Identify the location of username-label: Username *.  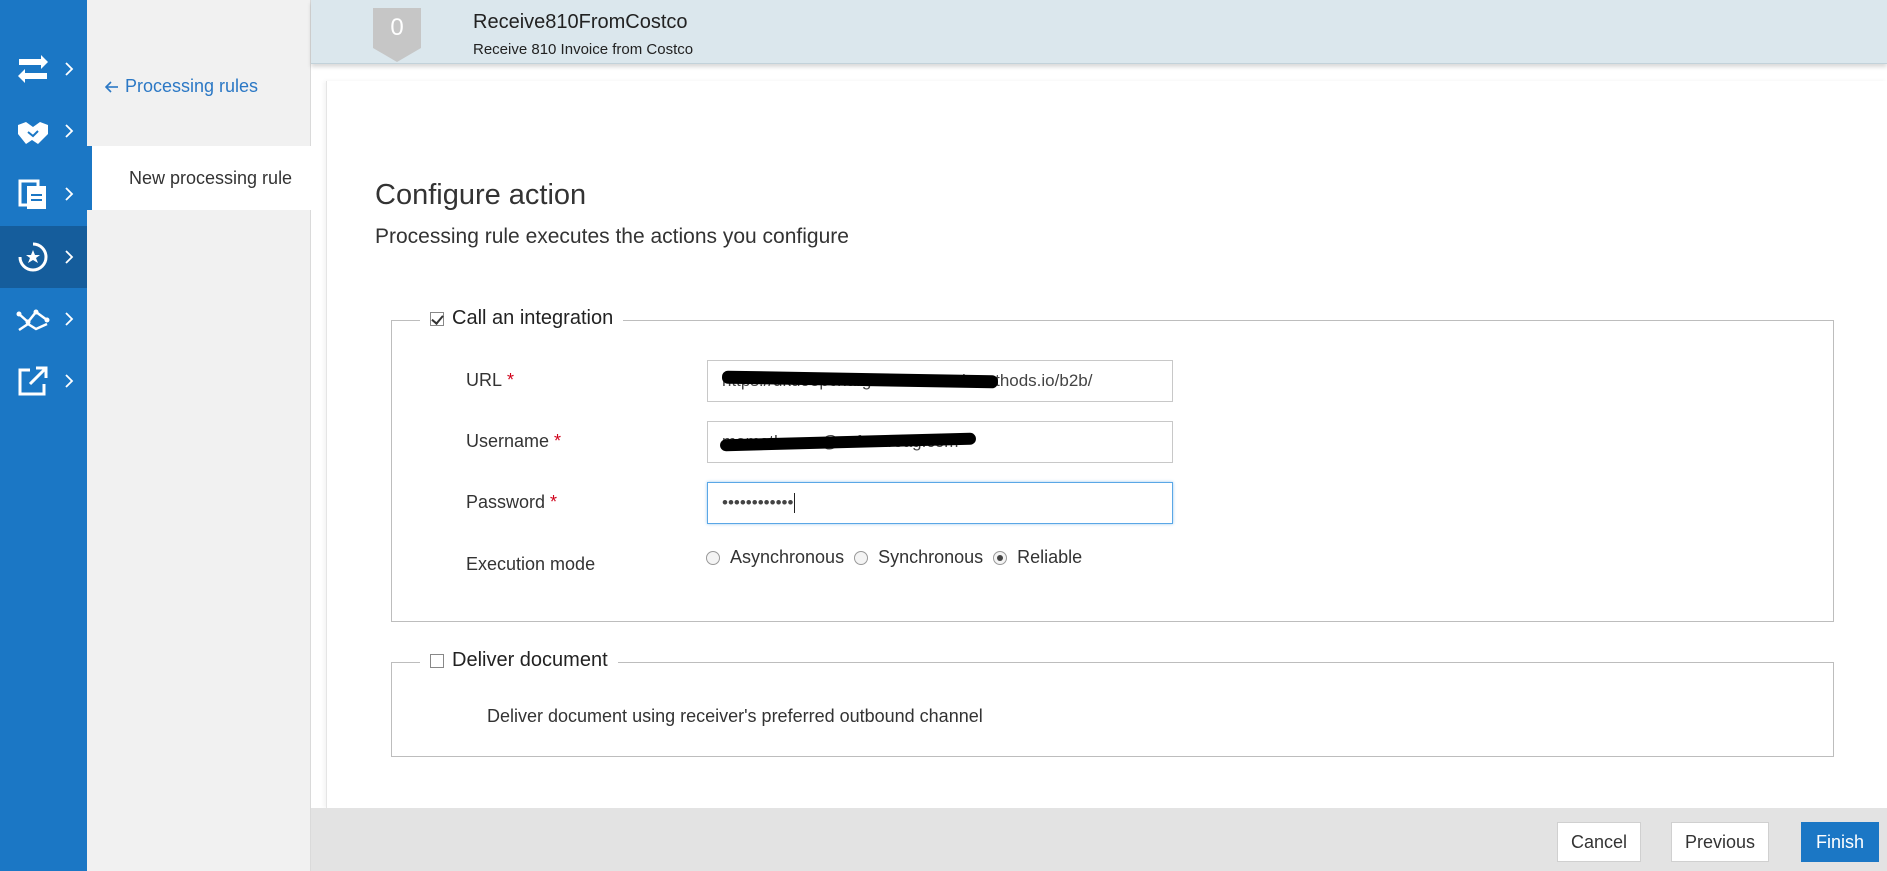
(513, 441).